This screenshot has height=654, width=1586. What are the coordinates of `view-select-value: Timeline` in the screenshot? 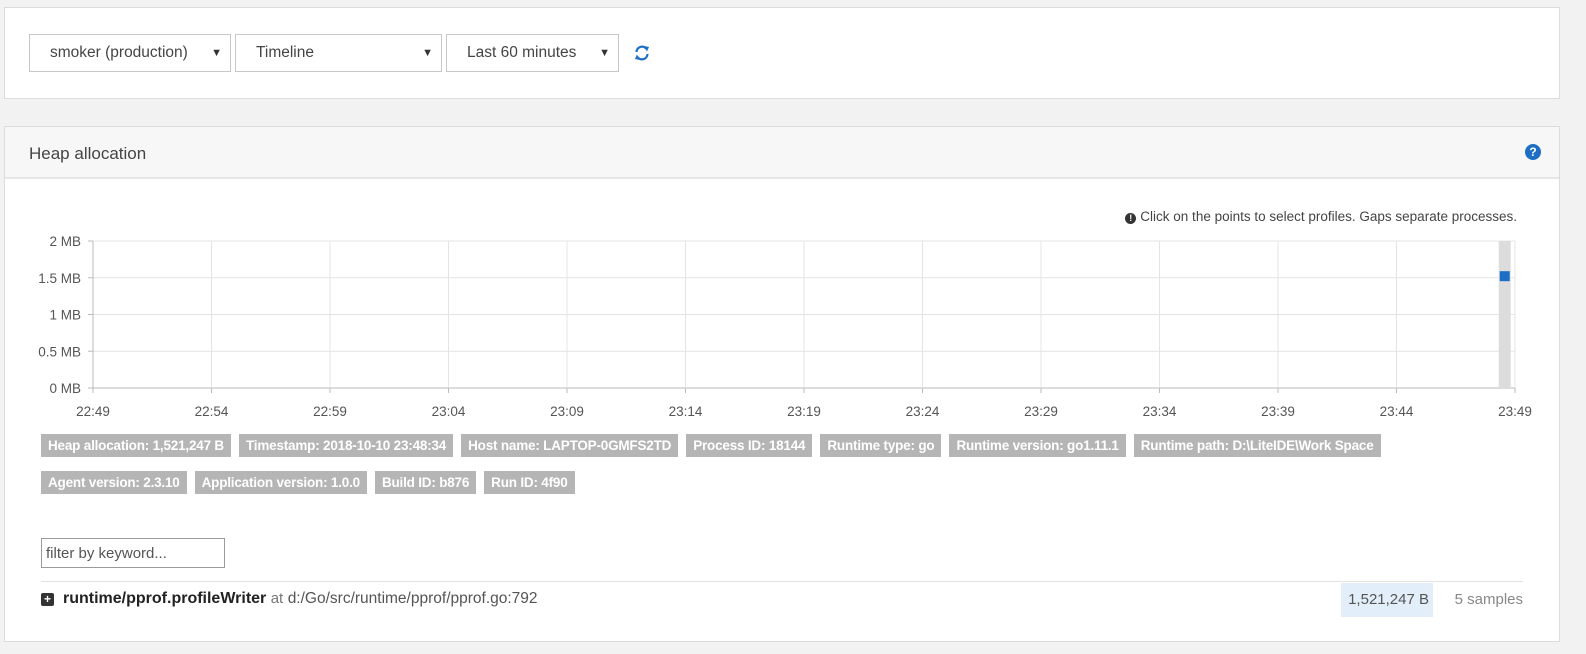 It's located at (285, 52).